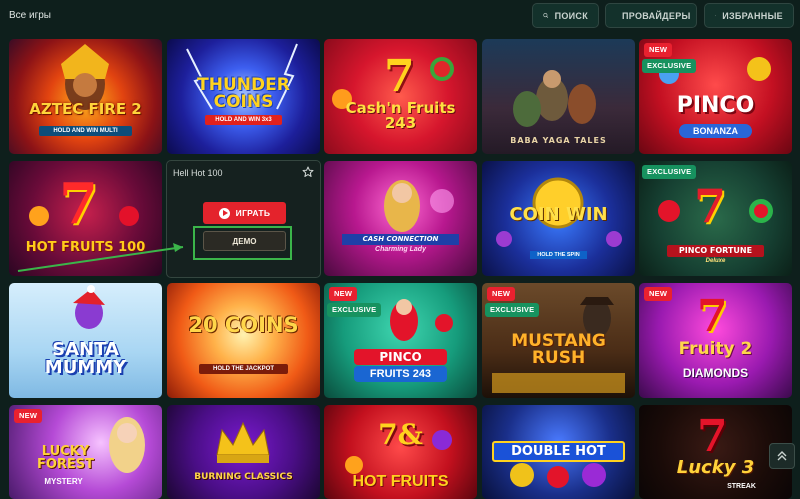 This screenshot has width=800, height=499. What do you see at coordinates (400, 374) in the screenshot?
I see `game-subtitle: FRUITS 243` at bounding box center [400, 374].